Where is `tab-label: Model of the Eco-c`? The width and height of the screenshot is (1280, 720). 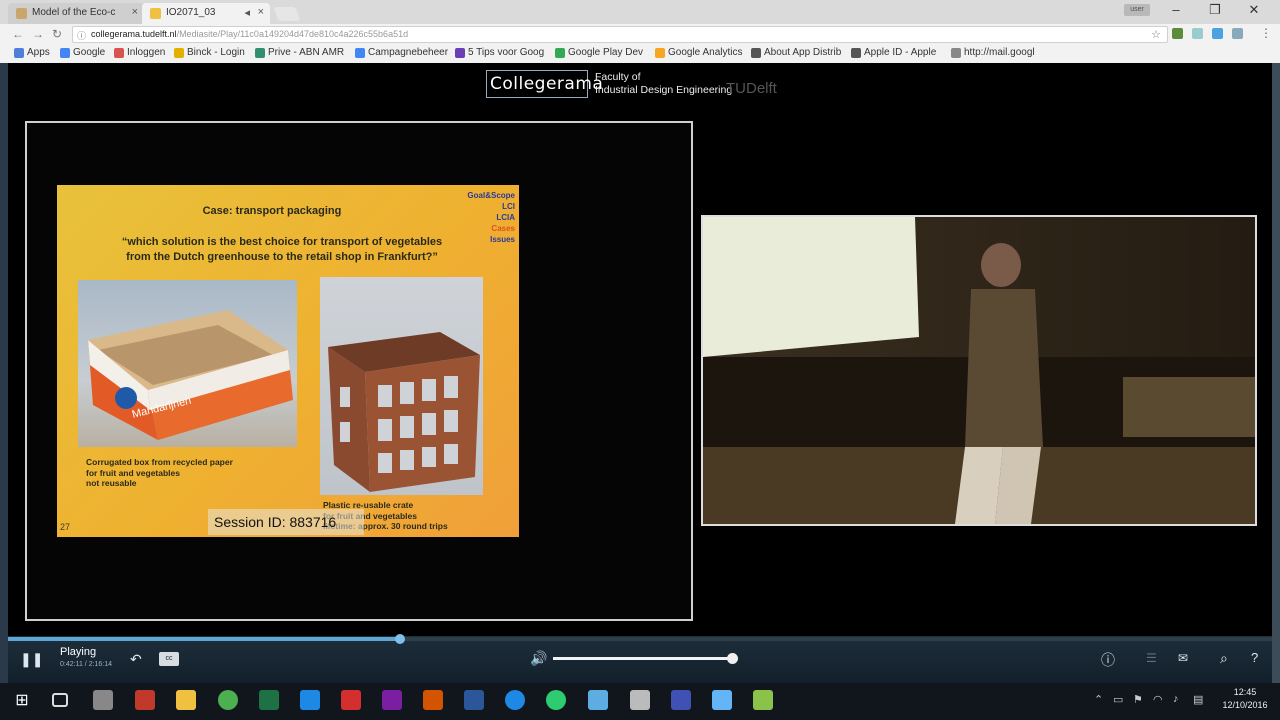
tab-label: Model of the Eco-c is located at coordinates (74, 12).